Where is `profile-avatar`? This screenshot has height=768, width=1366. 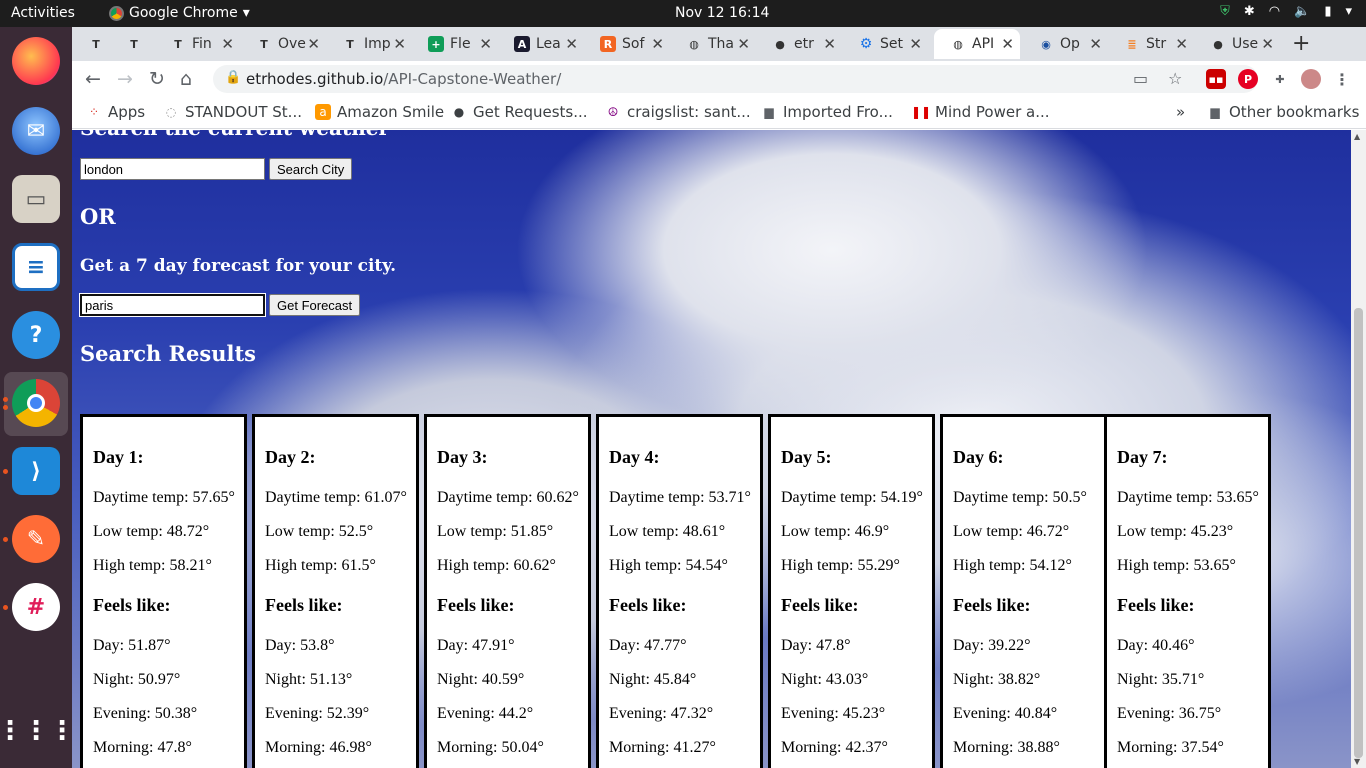 profile-avatar is located at coordinates (1311, 79).